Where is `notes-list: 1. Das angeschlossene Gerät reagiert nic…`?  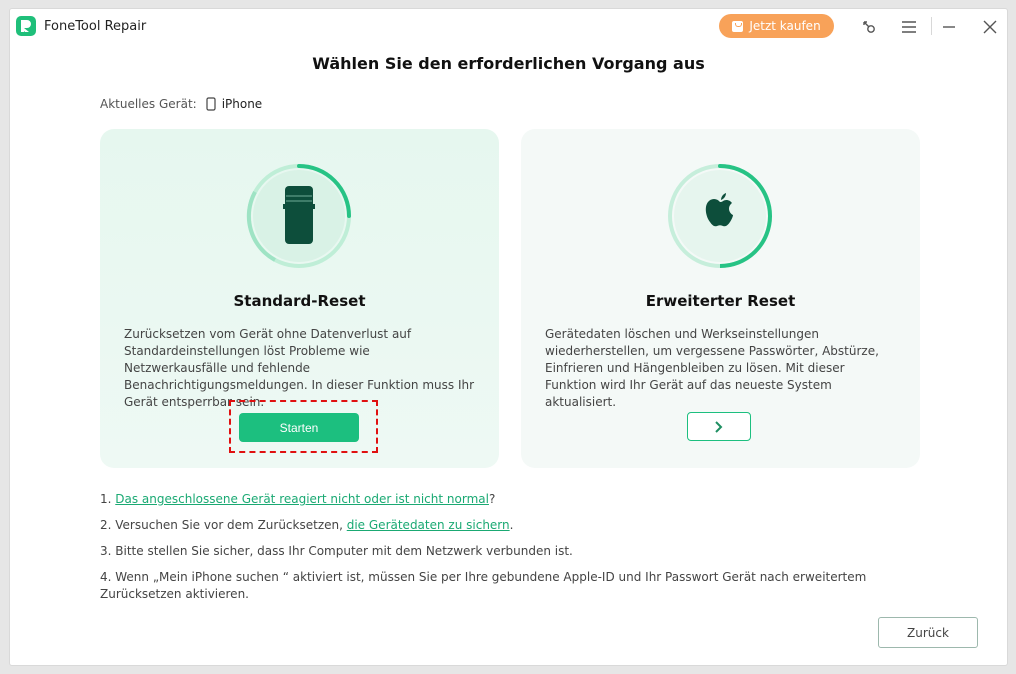 notes-list: 1. Das angeschlossene Gerät reagiert nic… is located at coordinates (490, 551).